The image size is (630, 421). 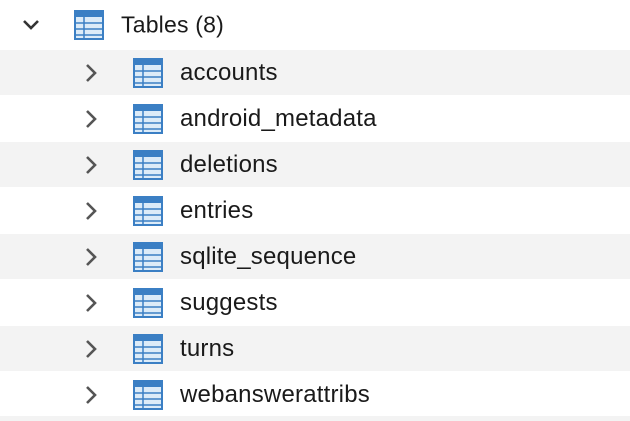 What do you see at coordinates (207, 348) in the screenshot?
I see `tree-node-label: turns` at bounding box center [207, 348].